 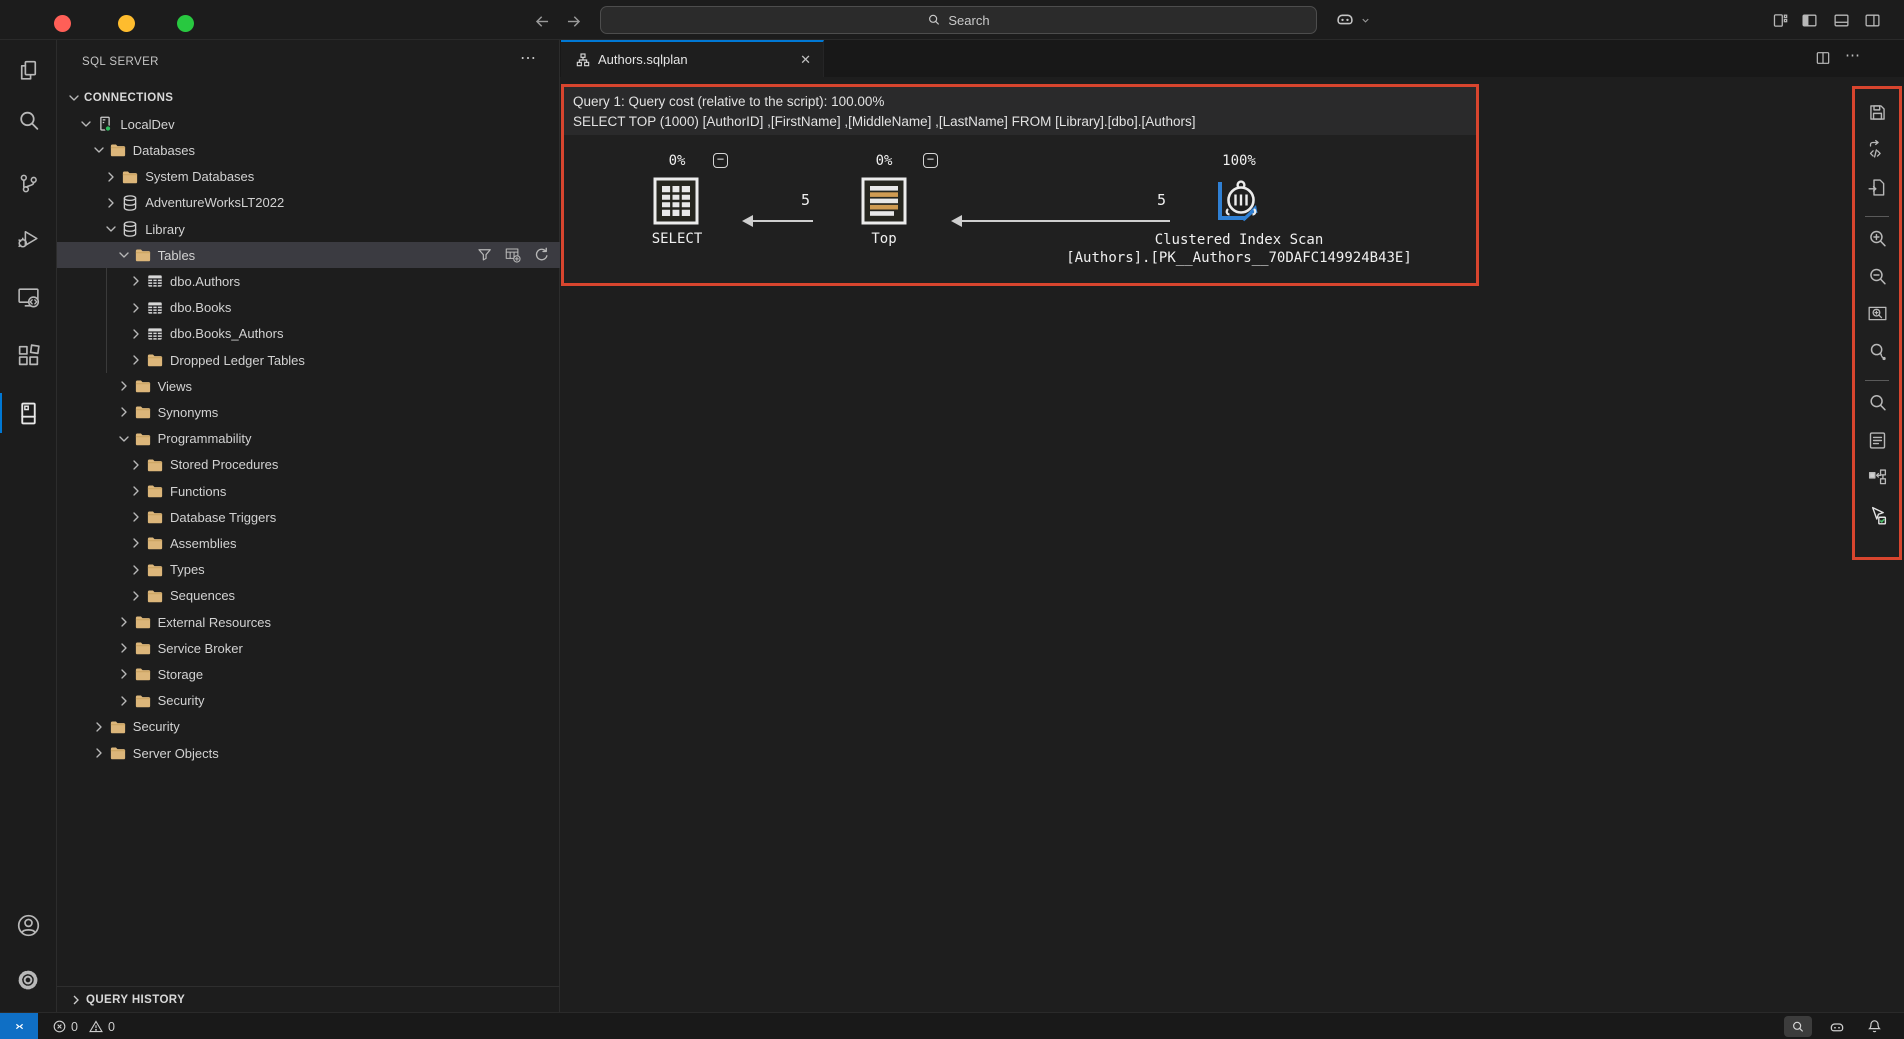 I want to click on copilot-menu-button, so click(x=1345, y=19).